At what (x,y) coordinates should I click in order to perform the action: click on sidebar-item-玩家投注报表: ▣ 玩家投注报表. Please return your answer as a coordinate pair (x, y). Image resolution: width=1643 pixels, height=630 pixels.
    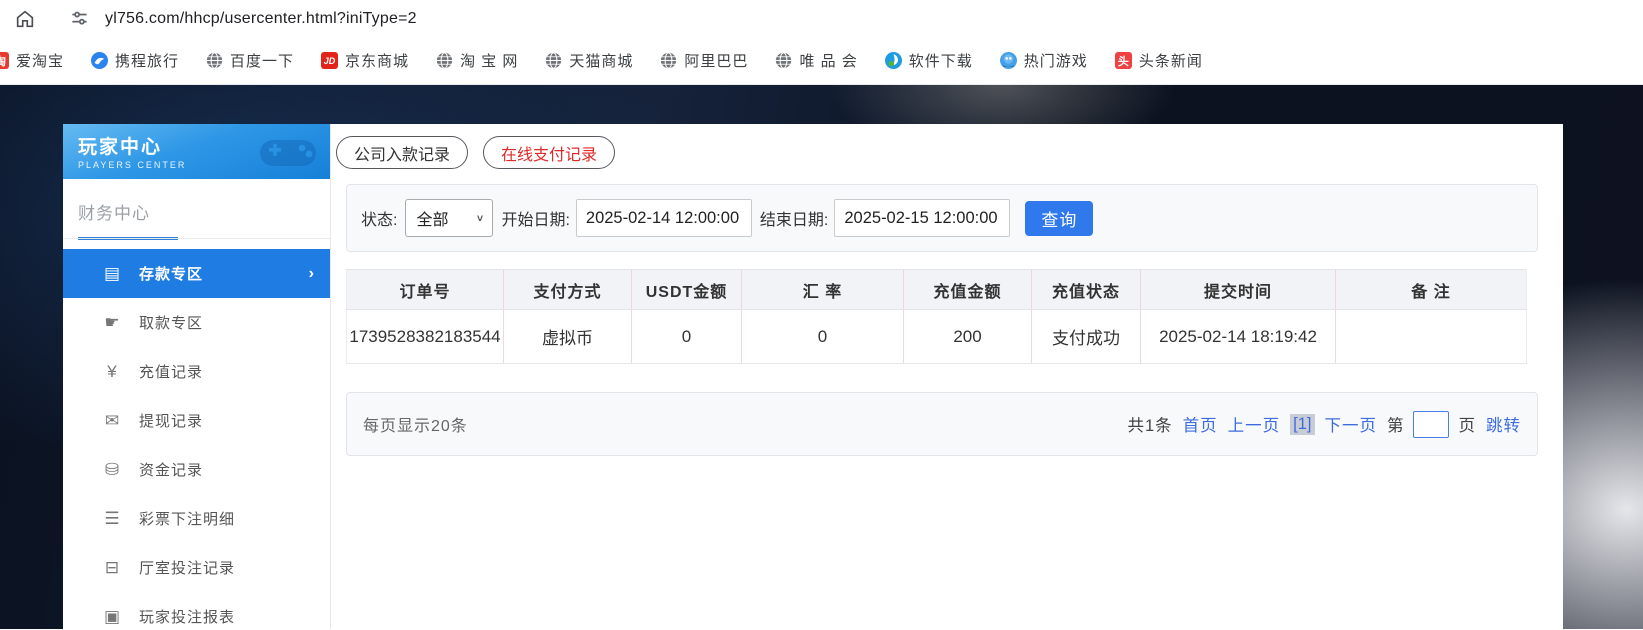
    Looking at the image, I should click on (196, 610).